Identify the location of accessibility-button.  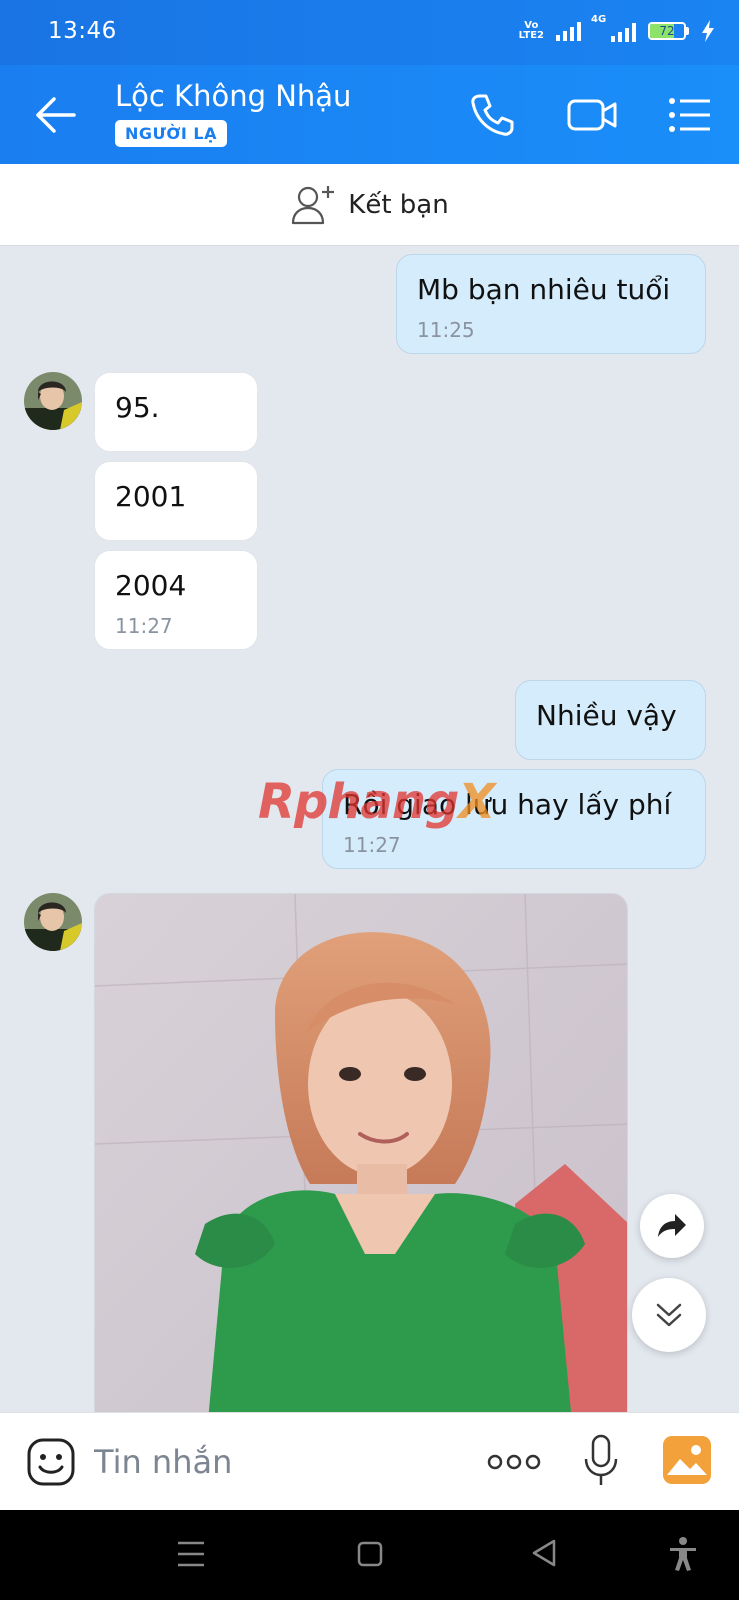
(683, 1556).